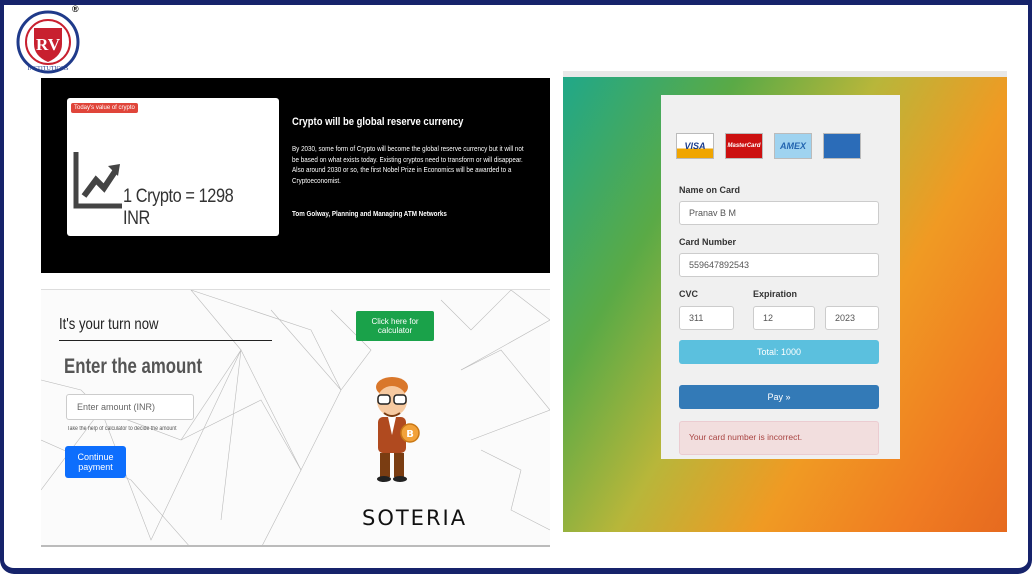 Image resolution: width=1032 pixels, height=574 pixels. Describe the element at coordinates (744, 146) in the screenshot. I see `mastercard-icon: MasterCard` at that location.